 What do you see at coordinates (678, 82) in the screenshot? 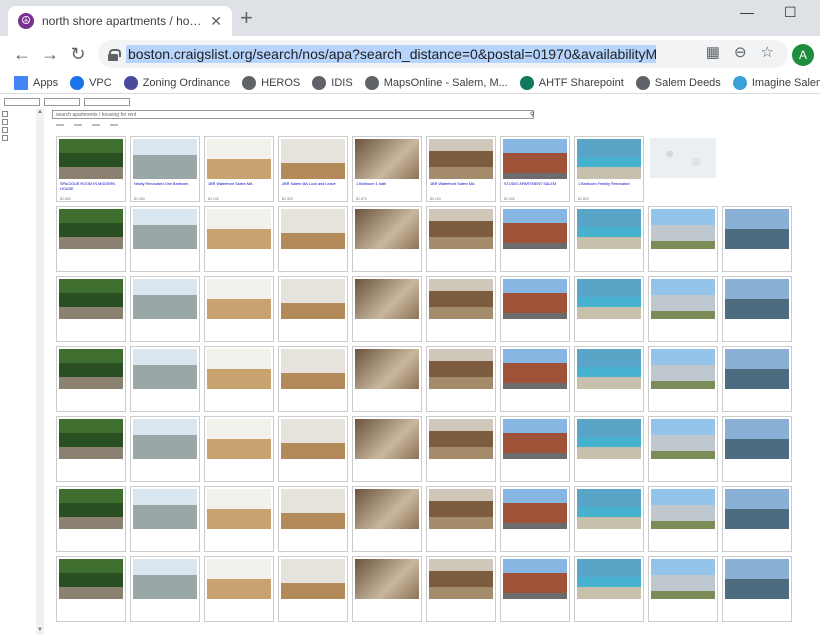
I see `bookmark-salem-deeds: Salem Deeds` at bounding box center [678, 82].